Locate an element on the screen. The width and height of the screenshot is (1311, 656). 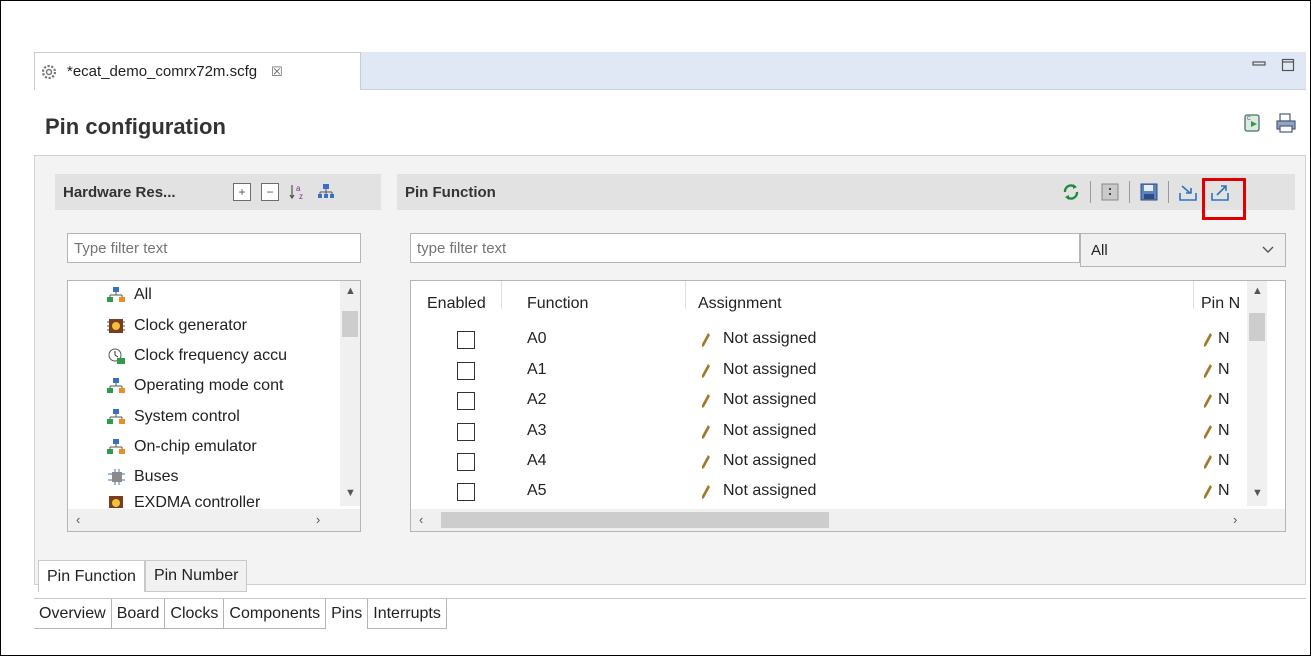
tree-item-exdma: EXDMA controller is located at coordinates (183, 501).